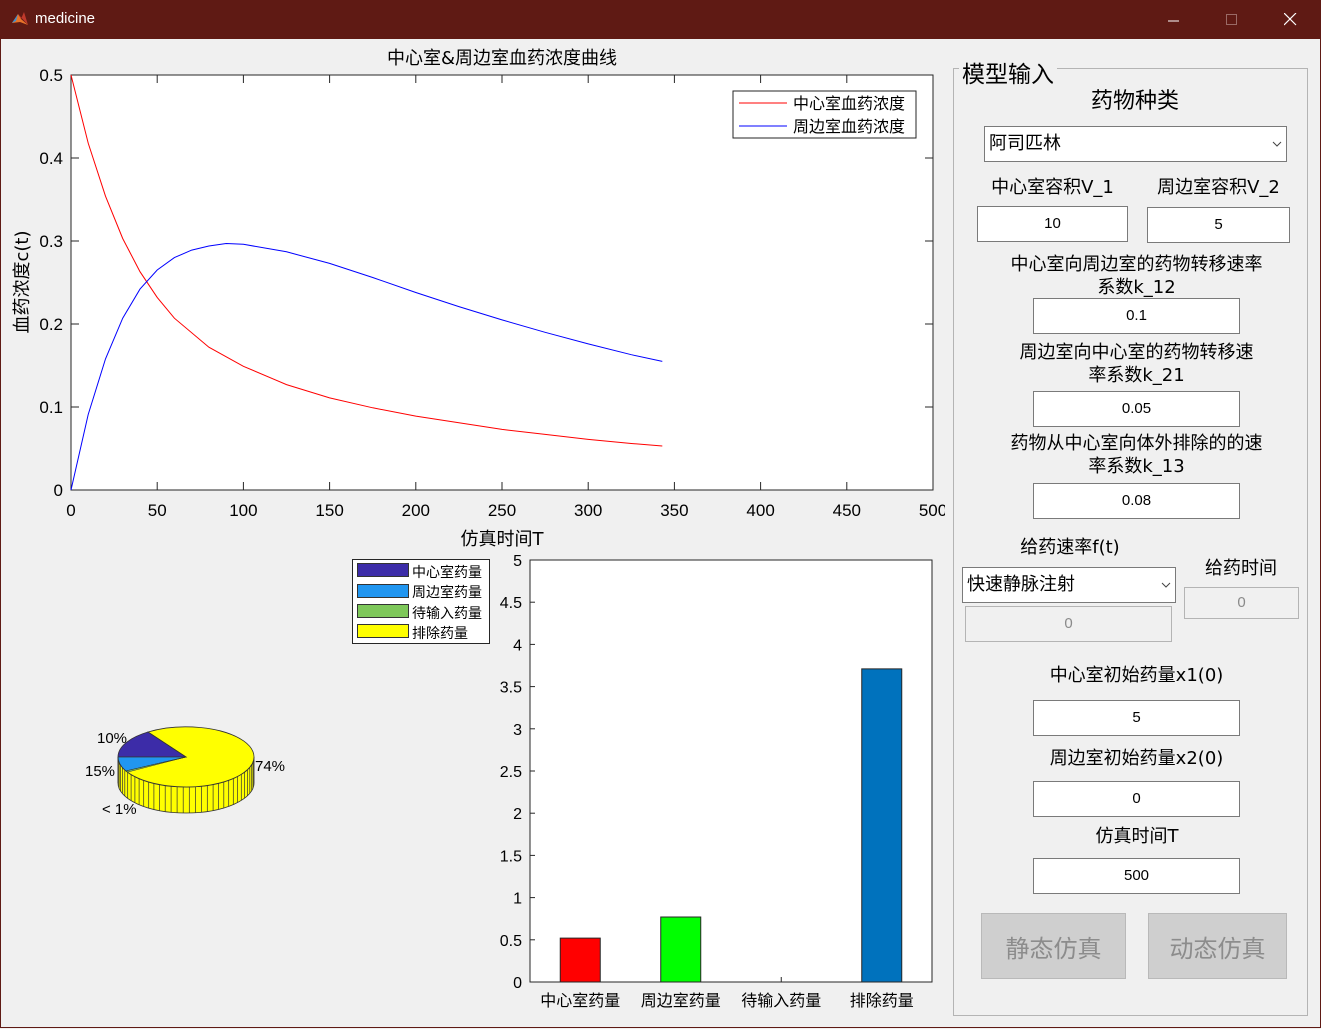  What do you see at coordinates (1136, 876) in the screenshot?
I see `sim-time-input: 500` at bounding box center [1136, 876].